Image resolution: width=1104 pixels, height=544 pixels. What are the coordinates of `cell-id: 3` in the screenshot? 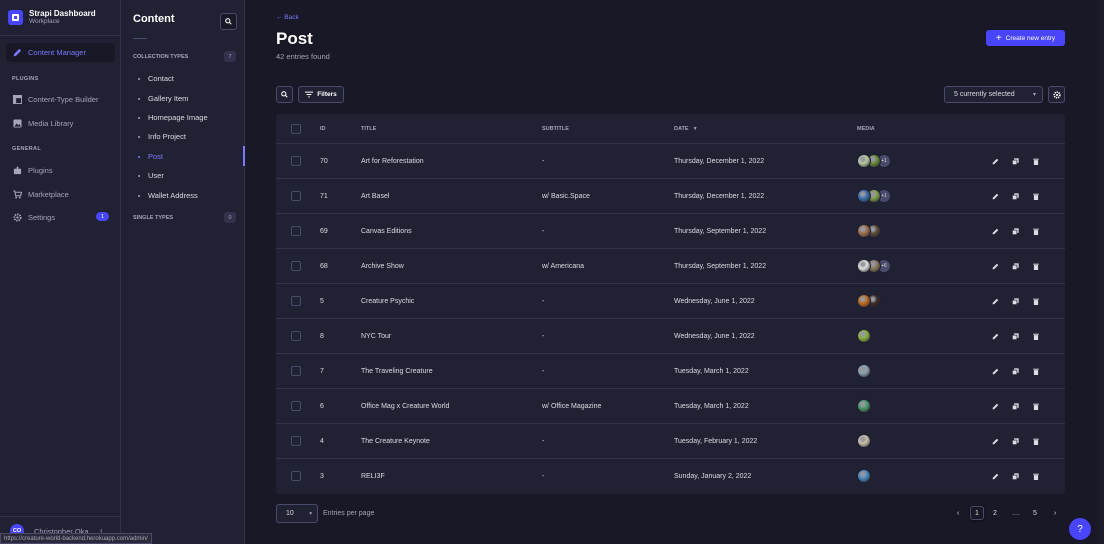 It's located at (322, 476).